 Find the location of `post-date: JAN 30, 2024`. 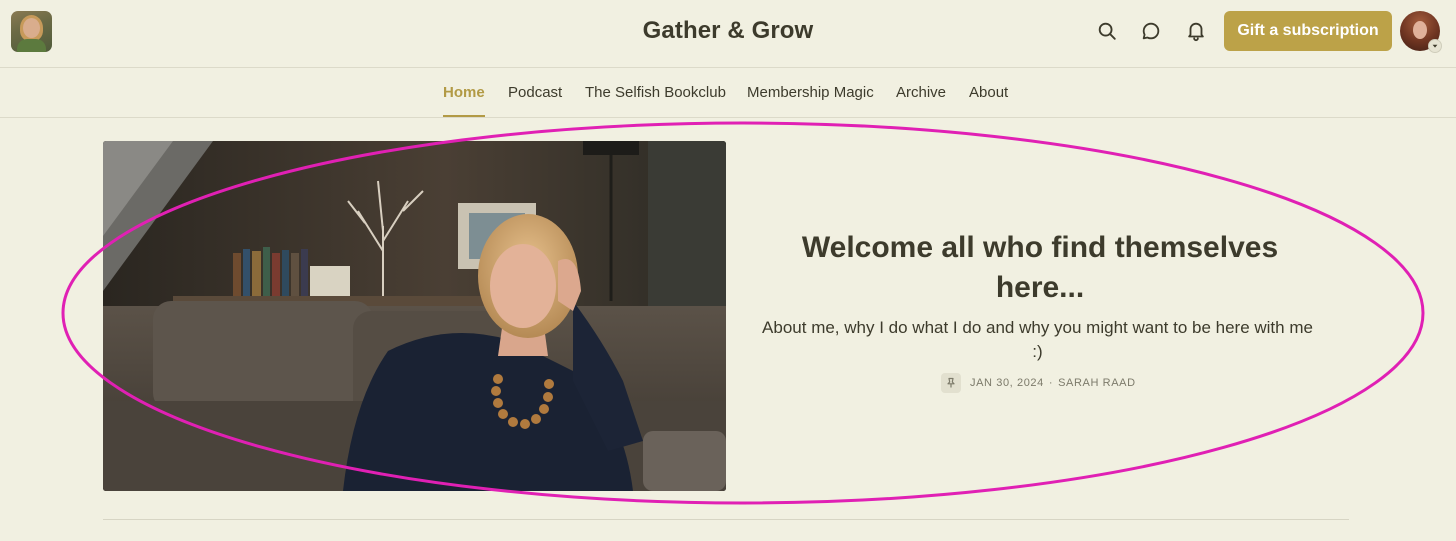

post-date: JAN 30, 2024 is located at coordinates (1007, 383).